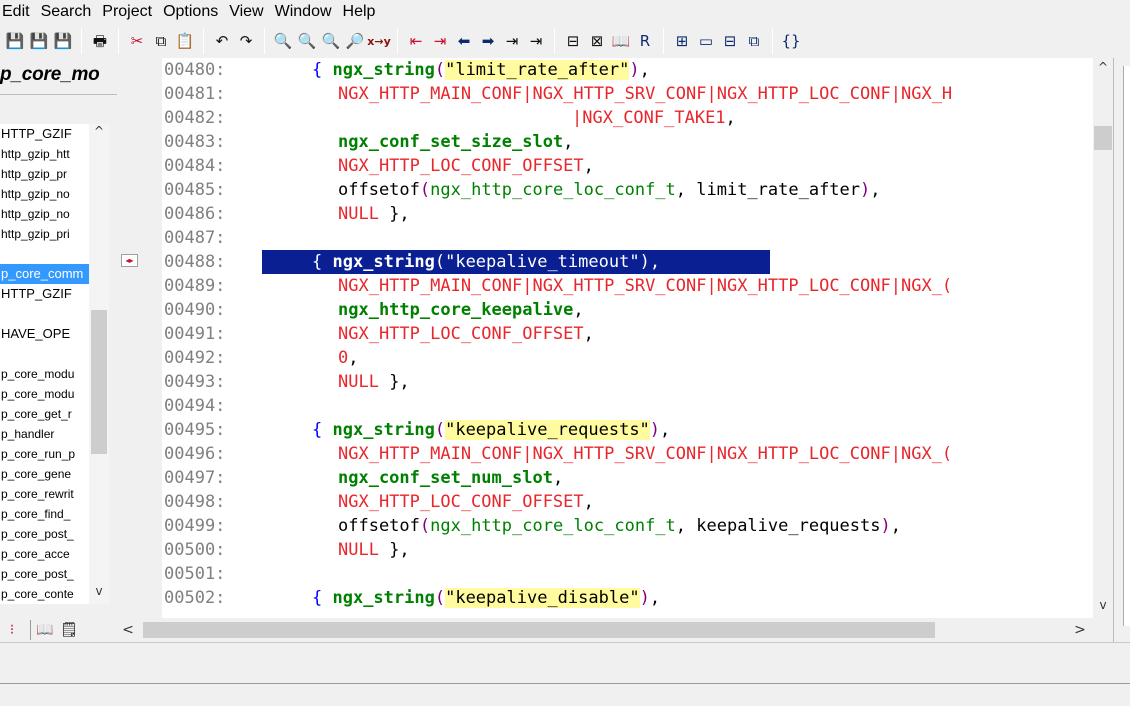 Image resolution: width=1130 pixels, height=706 pixels. What do you see at coordinates (44, 274) in the screenshot?
I see `symbol-list-item: p_core_comm` at bounding box center [44, 274].